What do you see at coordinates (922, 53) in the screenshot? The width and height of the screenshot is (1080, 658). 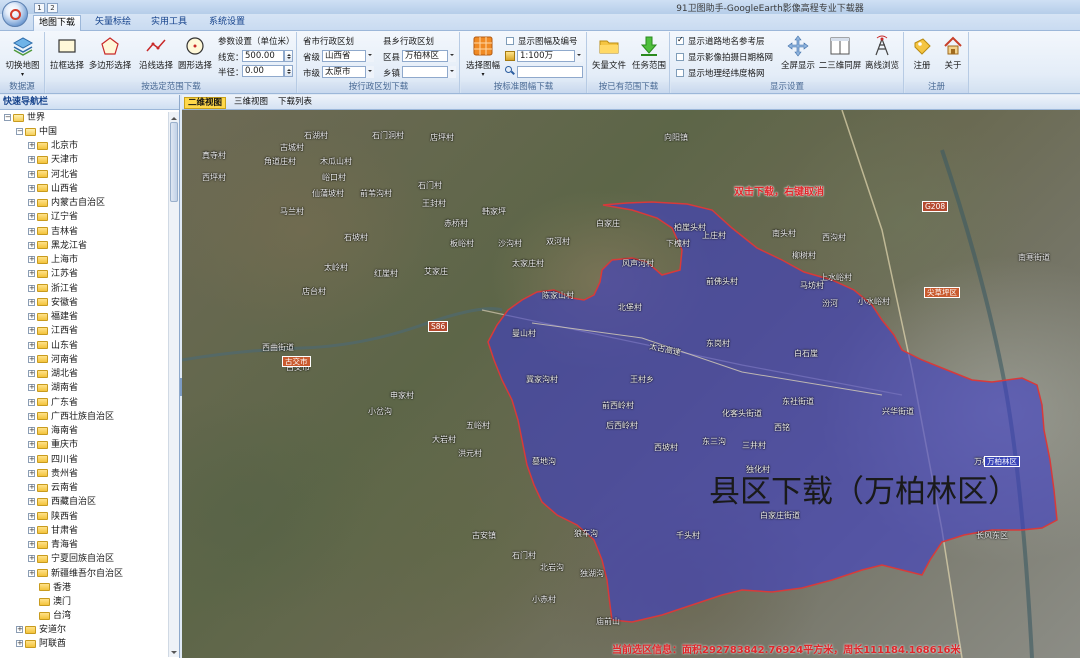 I see `register-button: 注册` at bounding box center [922, 53].